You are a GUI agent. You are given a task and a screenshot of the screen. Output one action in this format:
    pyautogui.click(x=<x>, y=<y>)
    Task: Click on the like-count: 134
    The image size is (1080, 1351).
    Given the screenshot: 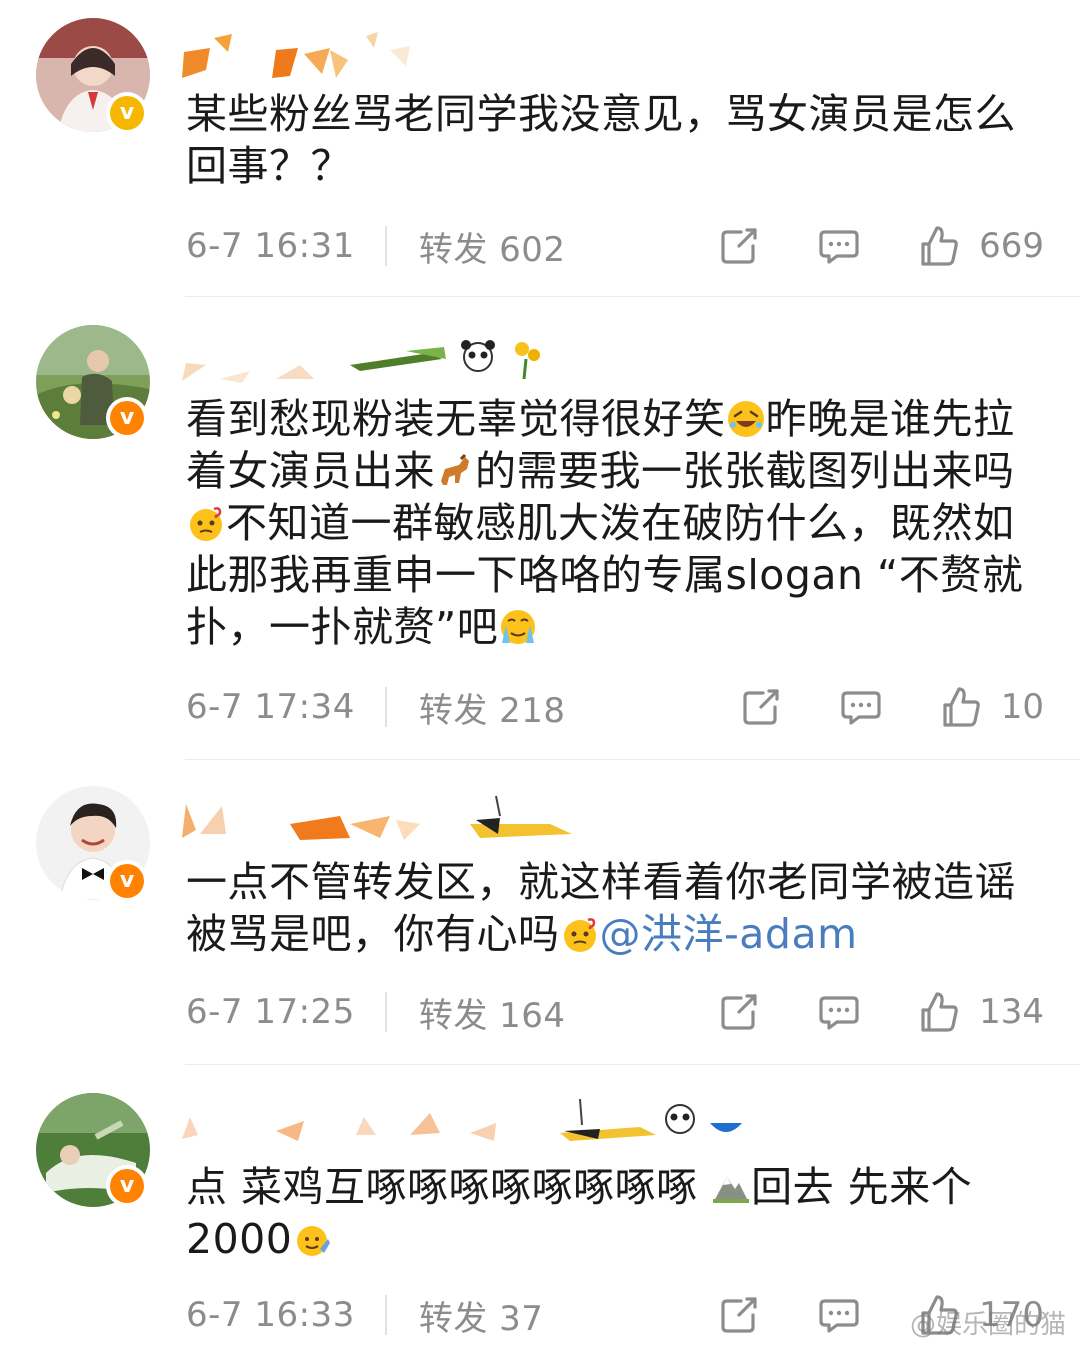 What is the action you would take?
    pyautogui.click(x=1011, y=1012)
    